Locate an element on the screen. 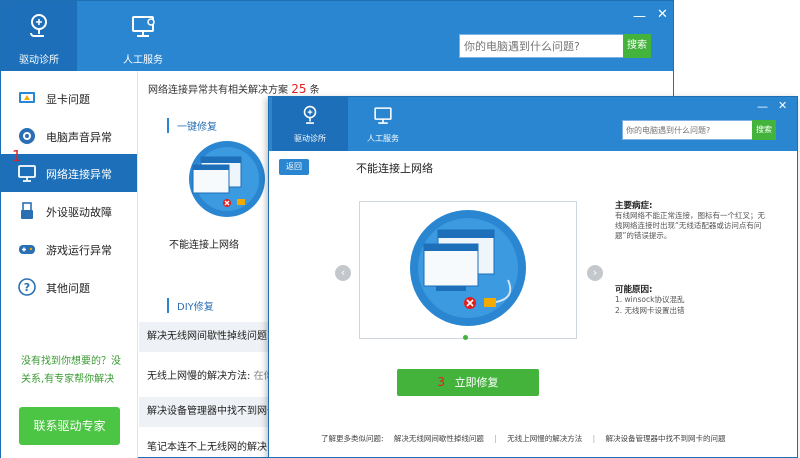  carousel-dot is located at coordinates (465, 337).